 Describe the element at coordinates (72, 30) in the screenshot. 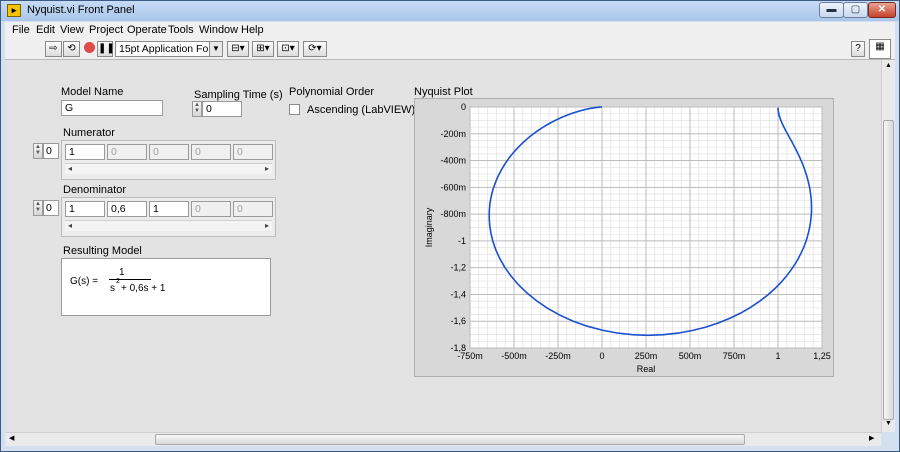

I see `menu-view: View` at that location.